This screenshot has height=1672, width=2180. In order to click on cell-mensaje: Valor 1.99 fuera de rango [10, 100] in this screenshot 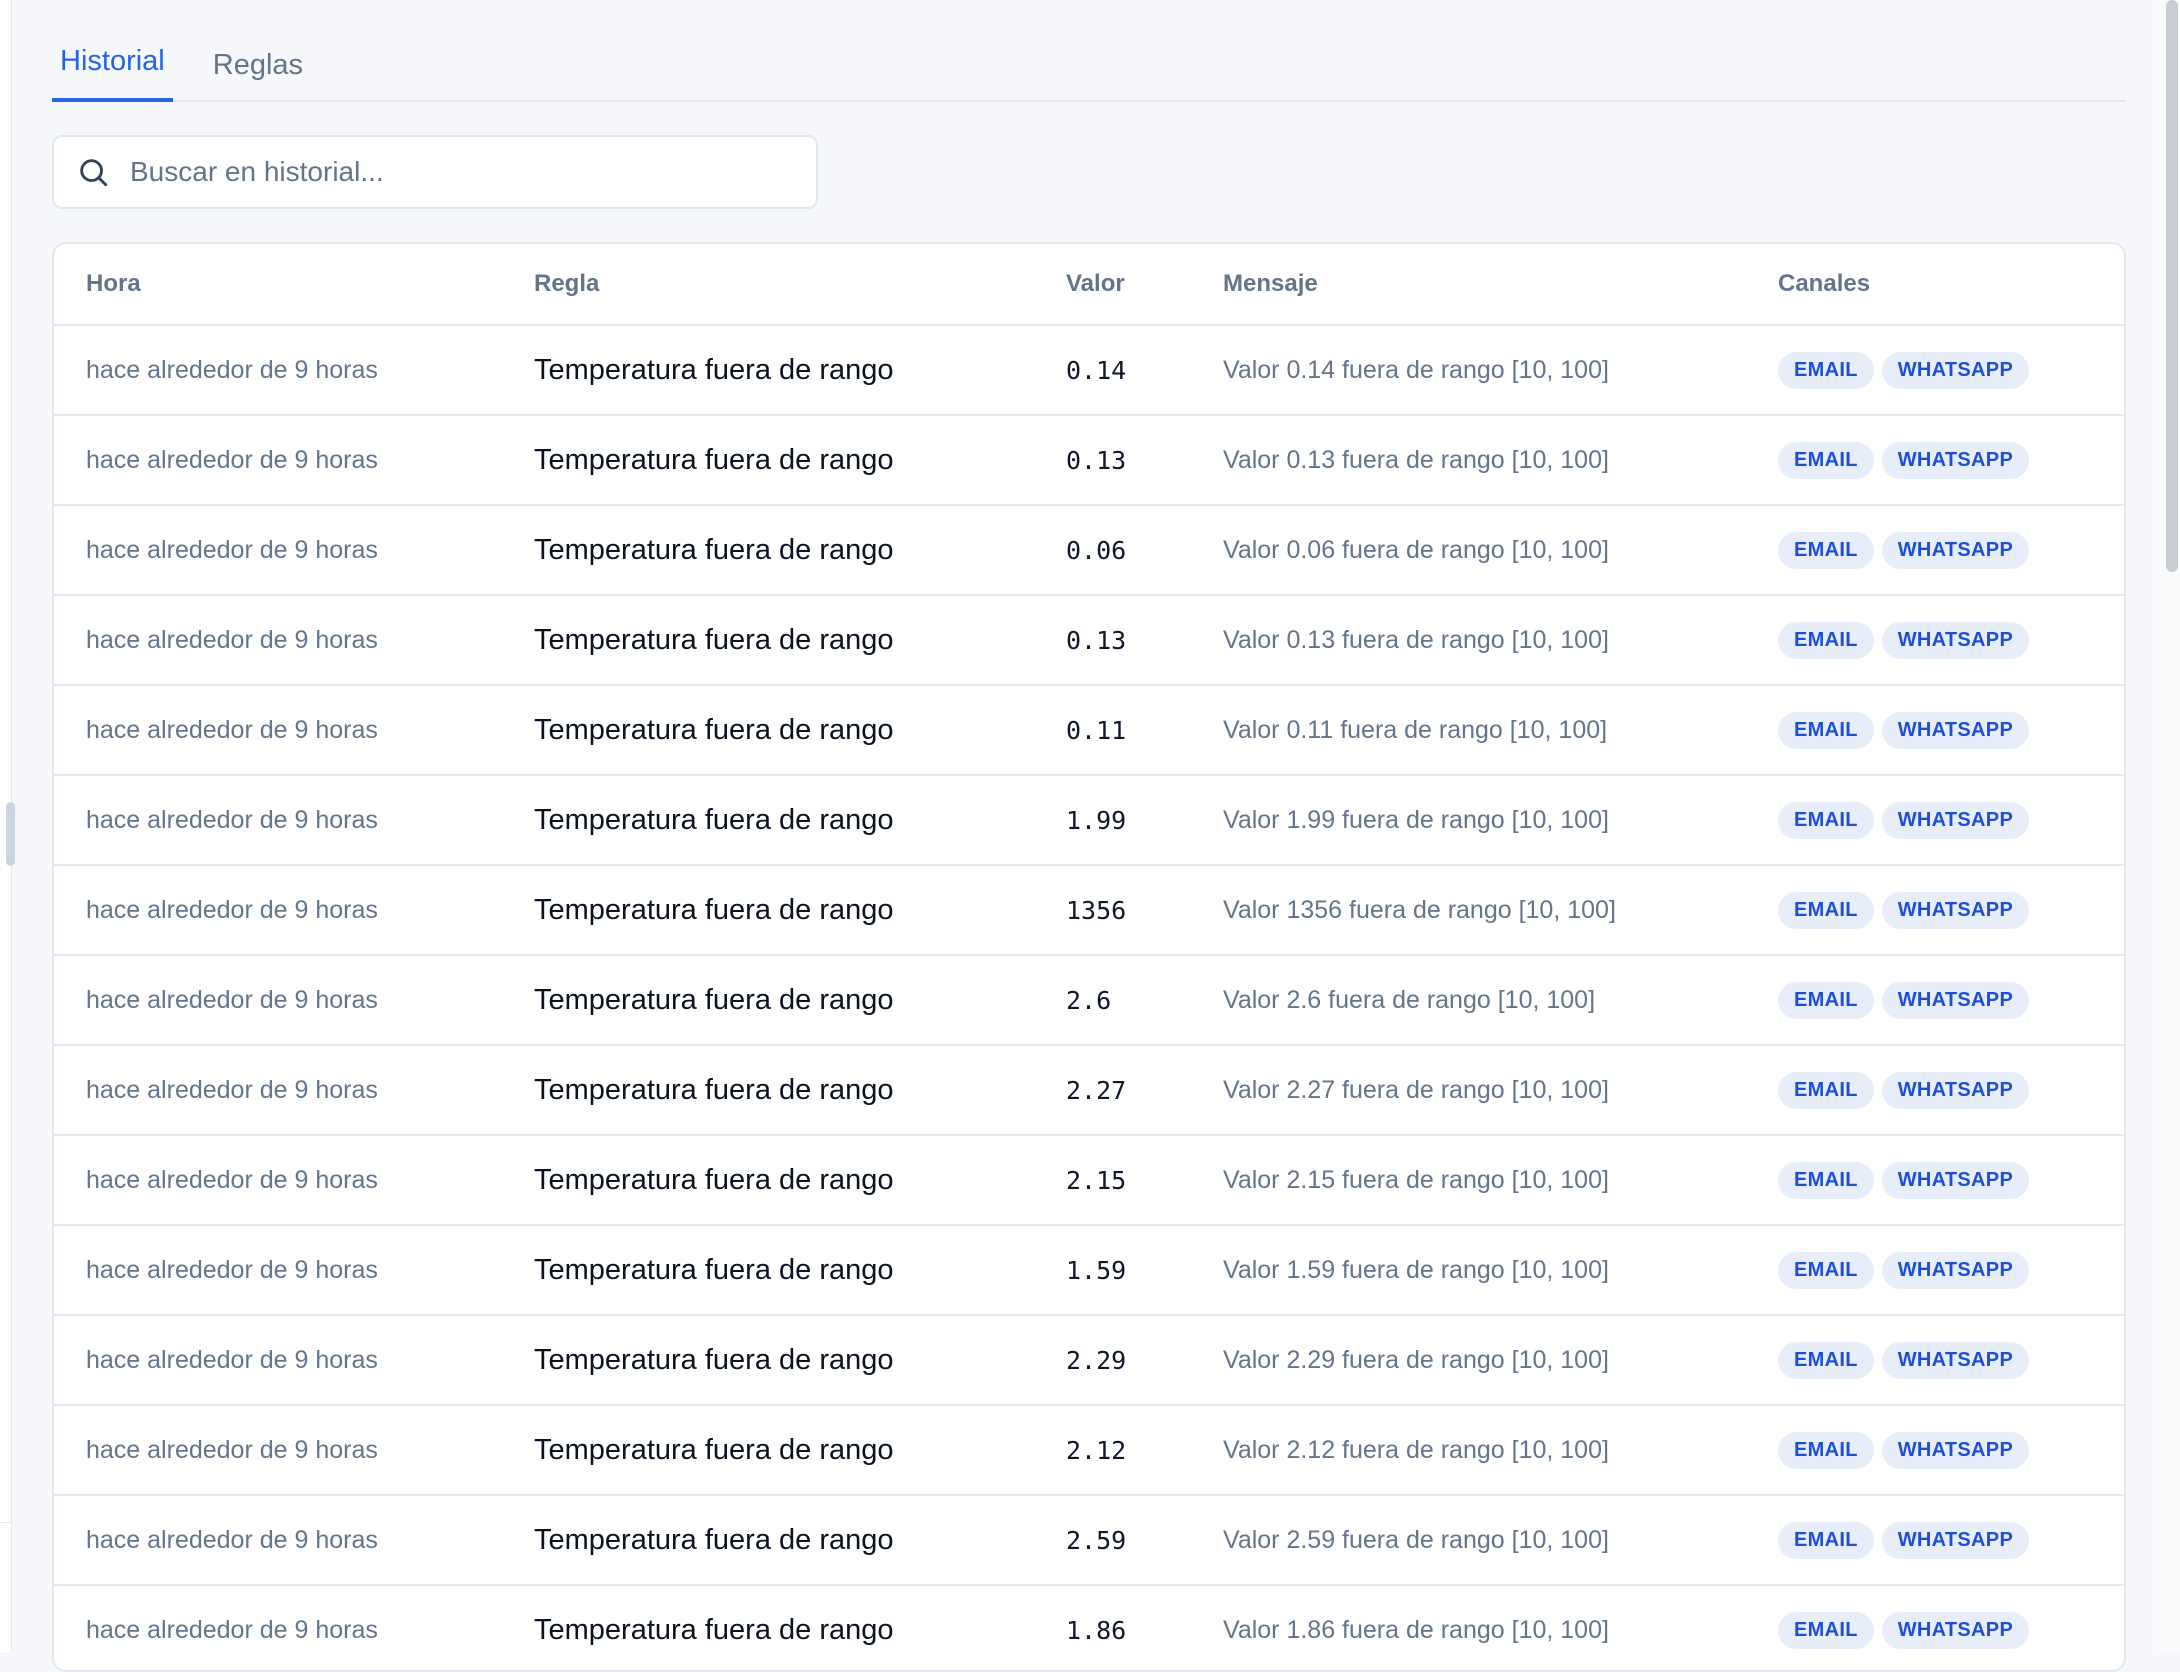, I will do `click(1468, 820)`.